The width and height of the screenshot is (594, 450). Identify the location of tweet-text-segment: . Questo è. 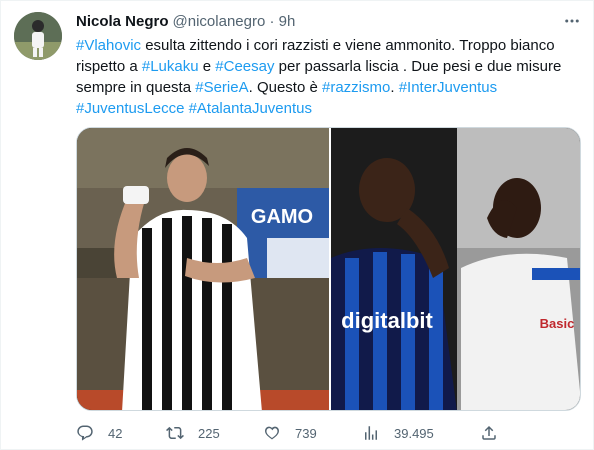
(285, 87).